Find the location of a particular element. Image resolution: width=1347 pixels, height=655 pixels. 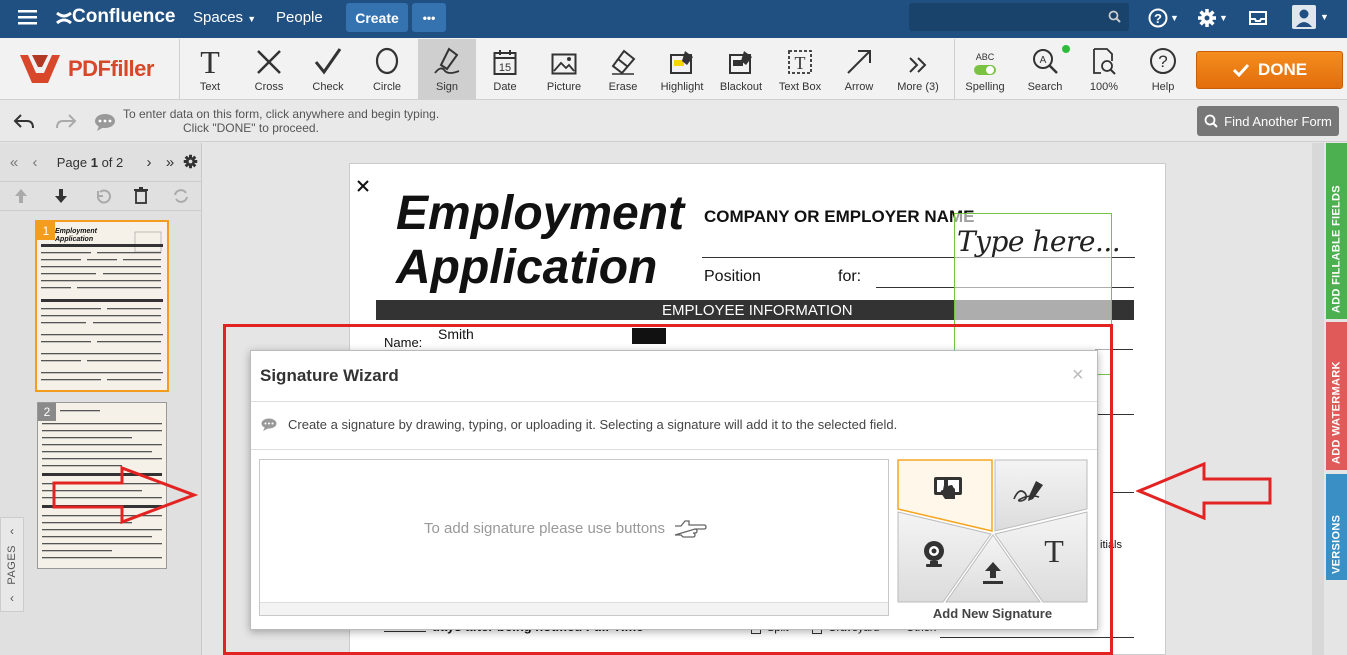

doc-position-label: Position is located at coordinates (732, 276).